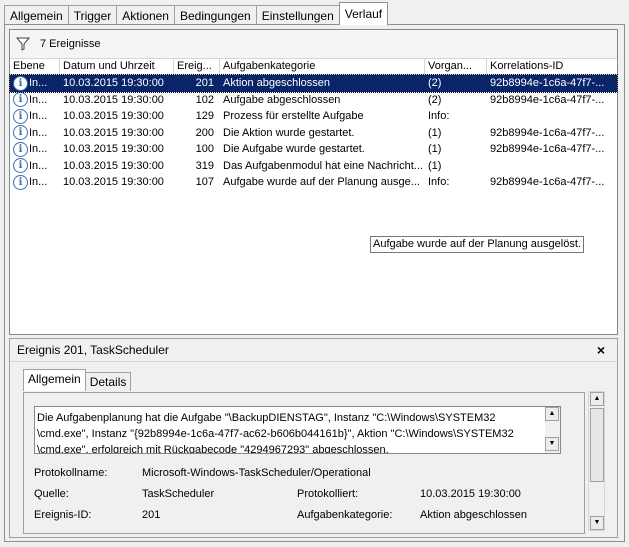 The height and width of the screenshot is (547, 629). Describe the element at coordinates (51, 494) in the screenshot. I see `quelle-label: Quelle:` at that location.